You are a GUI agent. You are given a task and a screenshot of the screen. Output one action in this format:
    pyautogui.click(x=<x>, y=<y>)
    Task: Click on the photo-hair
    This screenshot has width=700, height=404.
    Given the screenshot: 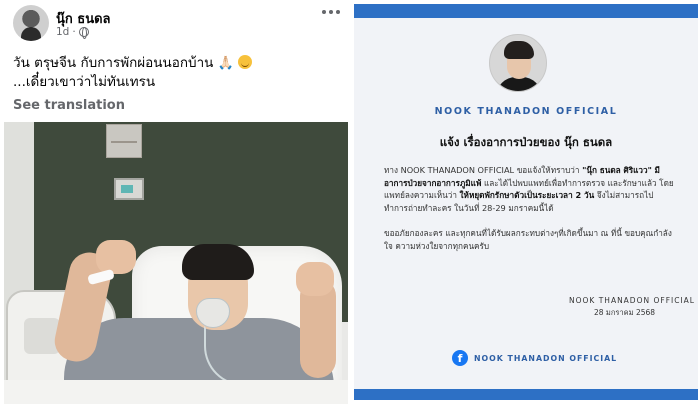 What is the action you would take?
    pyautogui.click(x=218, y=262)
    